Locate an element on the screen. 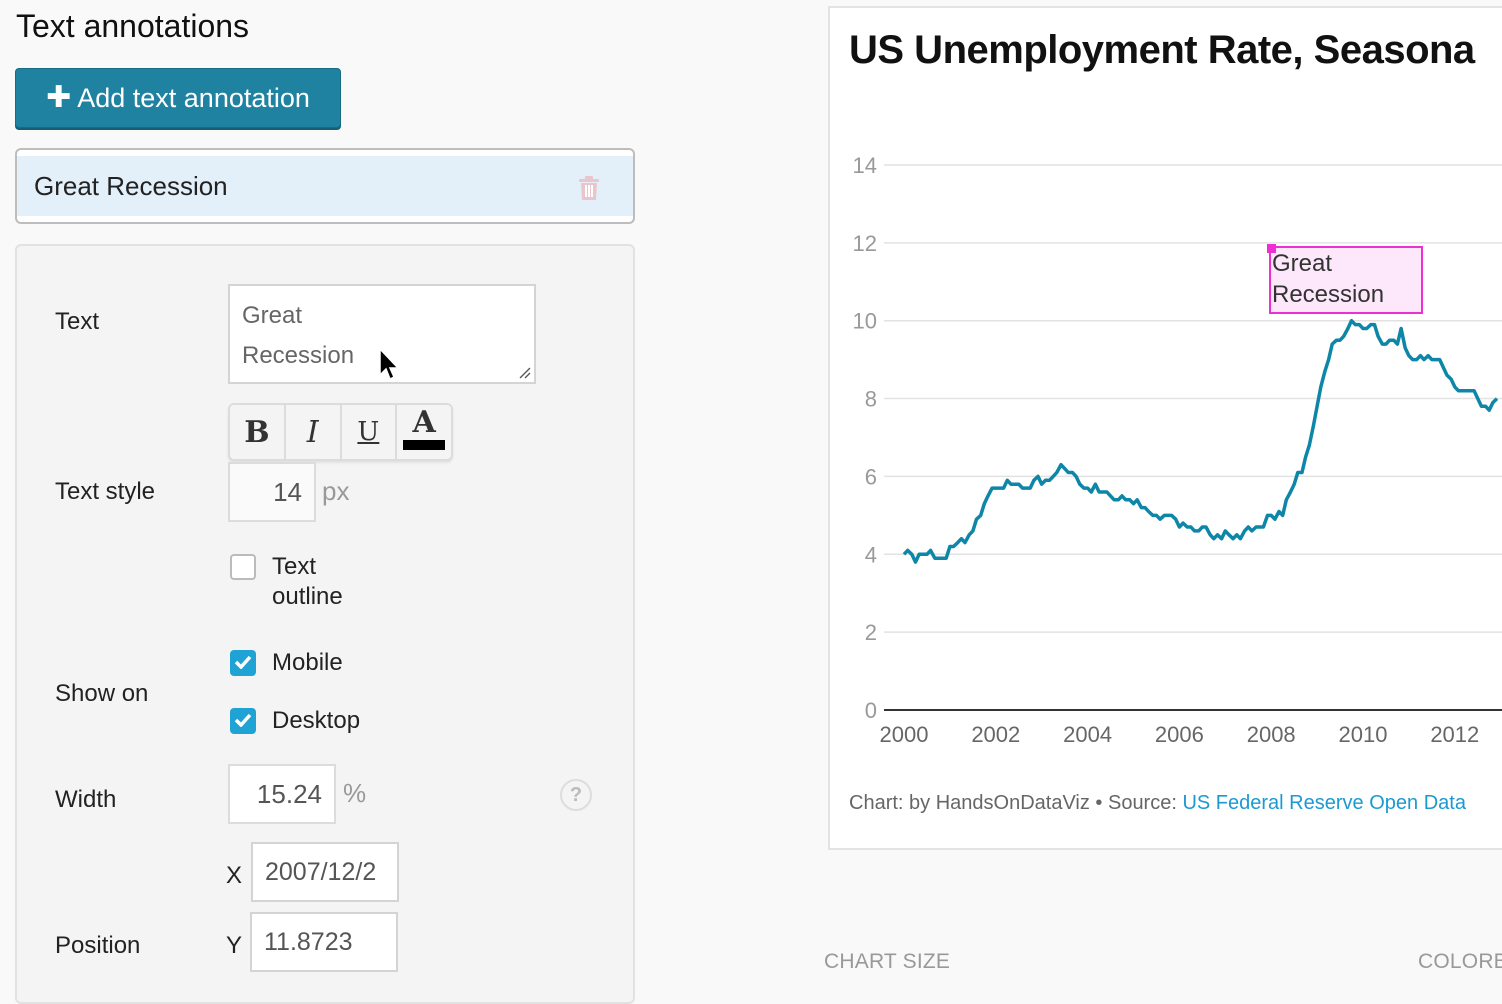 The height and width of the screenshot is (1004, 1502). x-tick-label: 2002 is located at coordinates (995, 734).